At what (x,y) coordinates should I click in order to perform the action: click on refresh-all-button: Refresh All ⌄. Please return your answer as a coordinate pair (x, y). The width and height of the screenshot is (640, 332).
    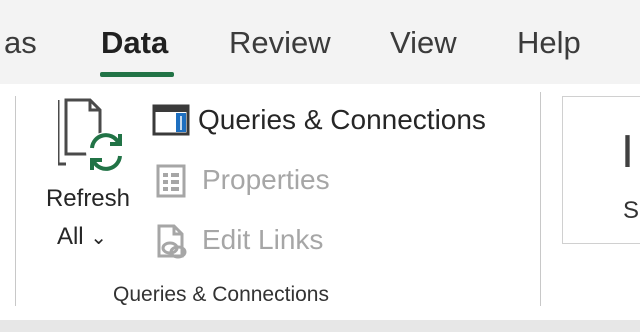
    Looking at the image, I should click on (88, 184).